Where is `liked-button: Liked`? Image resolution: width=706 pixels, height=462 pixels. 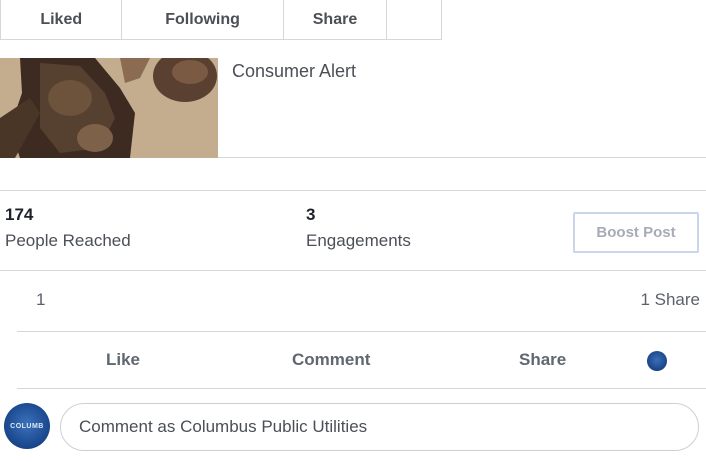 liked-button: Liked is located at coordinates (62, 19).